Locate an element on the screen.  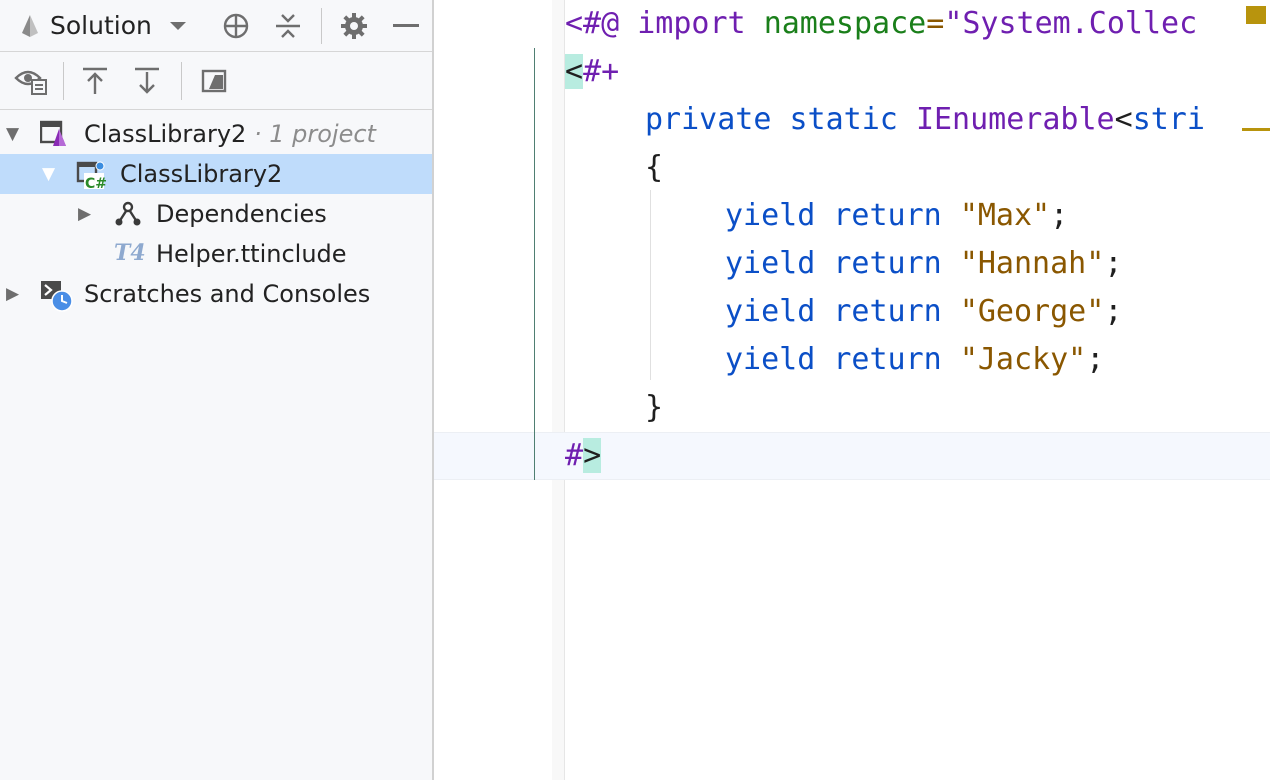
tree-item-scratches: ▶ Scratches and Consoles is located at coordinates (216, 294).